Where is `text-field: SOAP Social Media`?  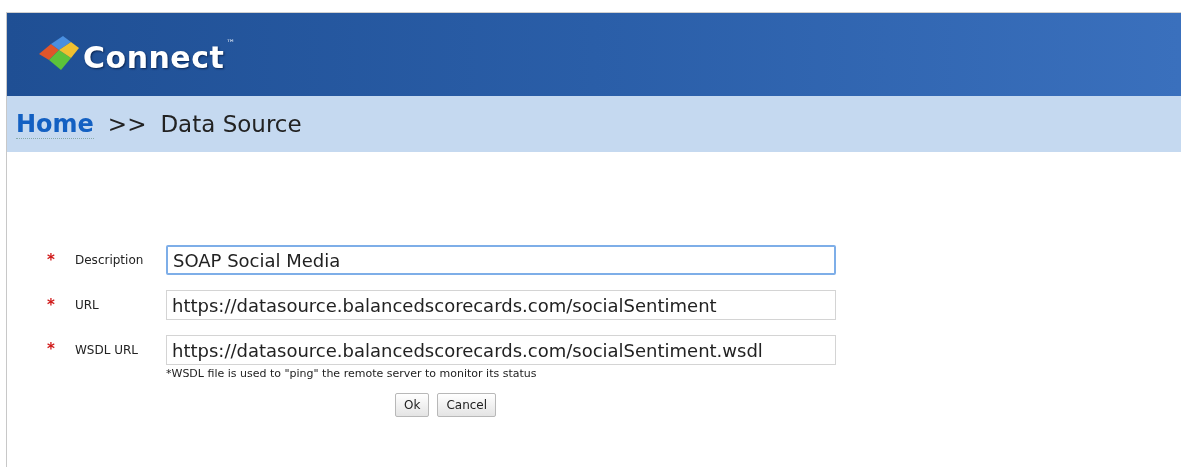
text-field: SOAP Social Media is located at coordinates (501, 260).